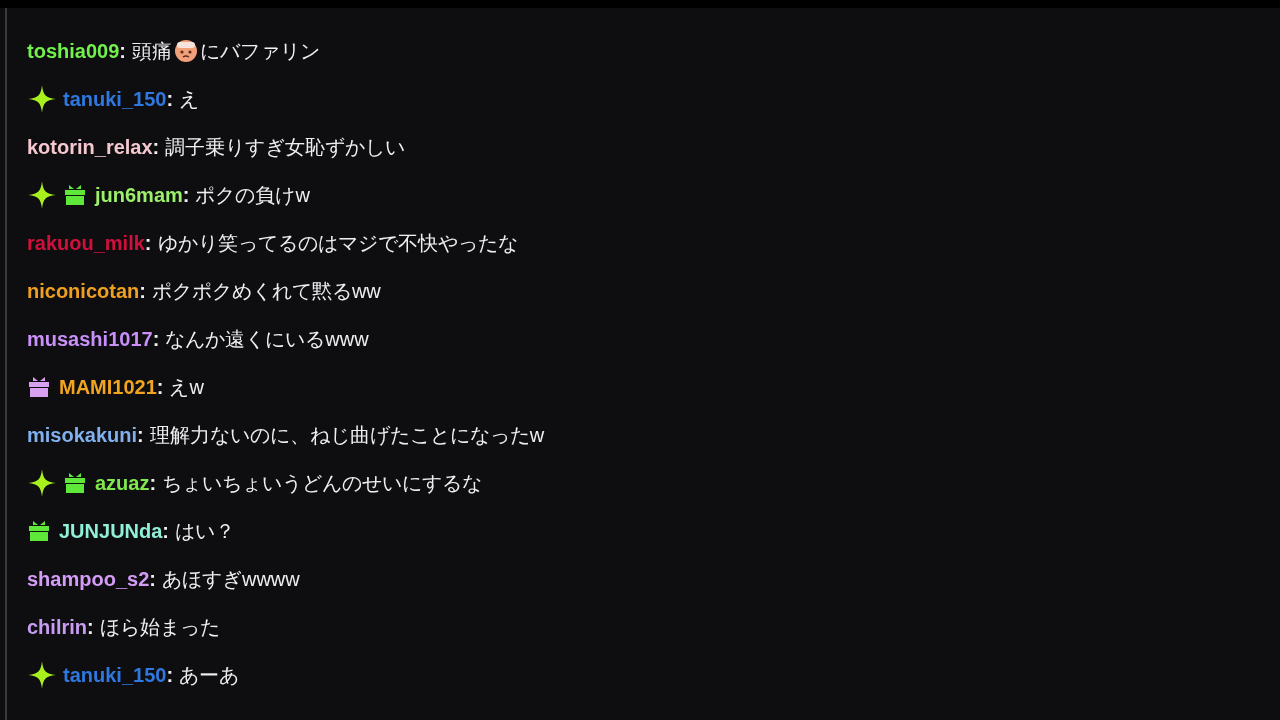 The width and height of the screenshot is (1280, 720). Describe the element at coordinates (230, 579) in the screenshot. I see `message-text: あほすぎwwww` at that location.